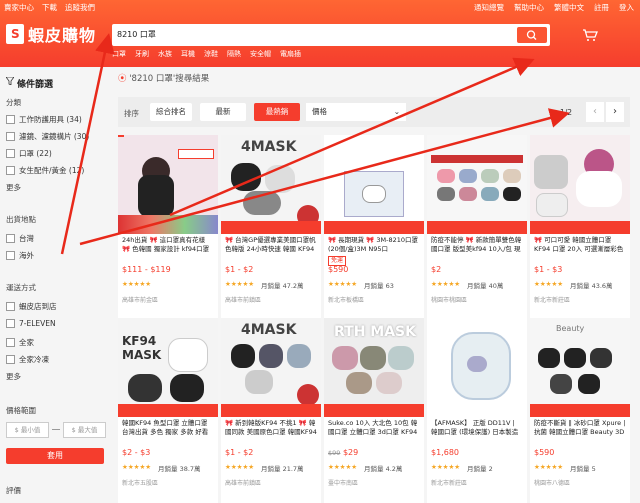 This screenshot has width=640, height=503. What do you see at coordinates (29, 153) in the screenshot?
I see `category-option: 口罩 (22)` at bounding box center [29, 153].